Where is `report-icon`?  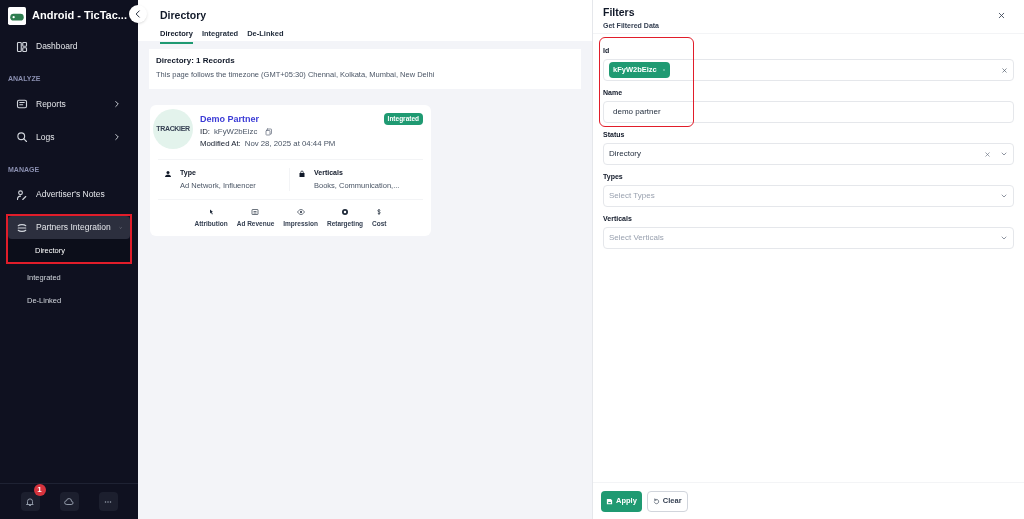
report-icon is located at coordinates (22, 104).